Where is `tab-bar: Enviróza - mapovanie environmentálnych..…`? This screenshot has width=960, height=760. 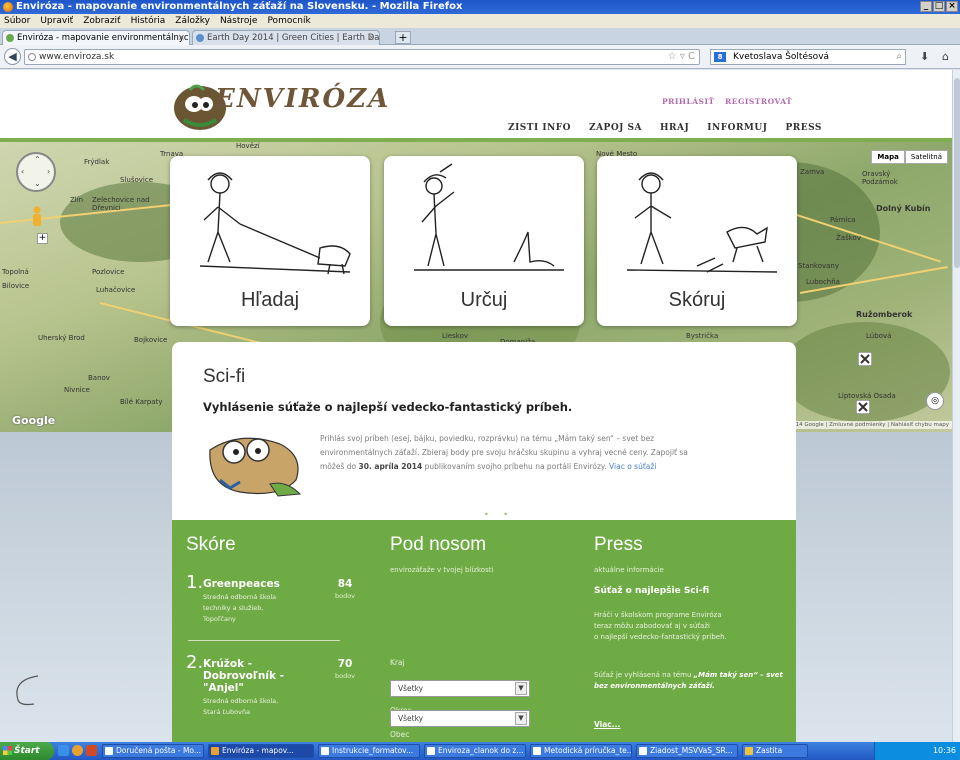 tab-bar: Enviróza - mapovanie environmentálnych..… is located at coordinates (480, 36).